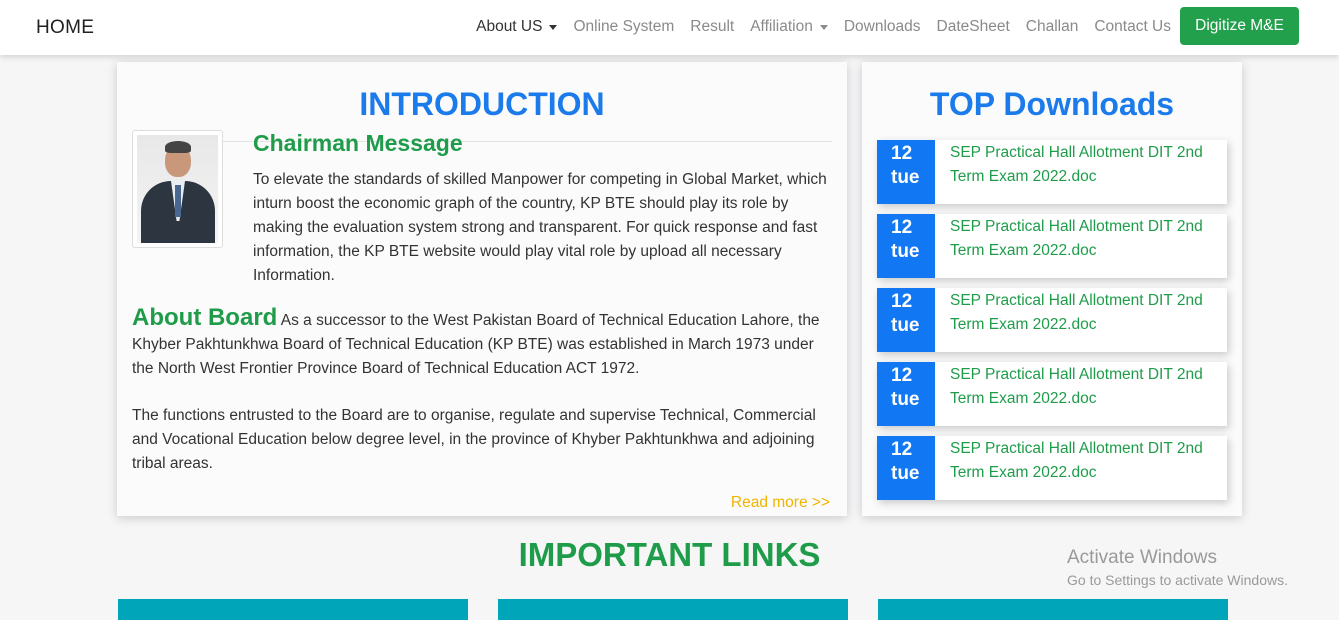 The image size is (1339, 620). Describe the element at coordinates (482, 112) in the screenshot. I see `introduction-title: INTRODUCTION` at that location.